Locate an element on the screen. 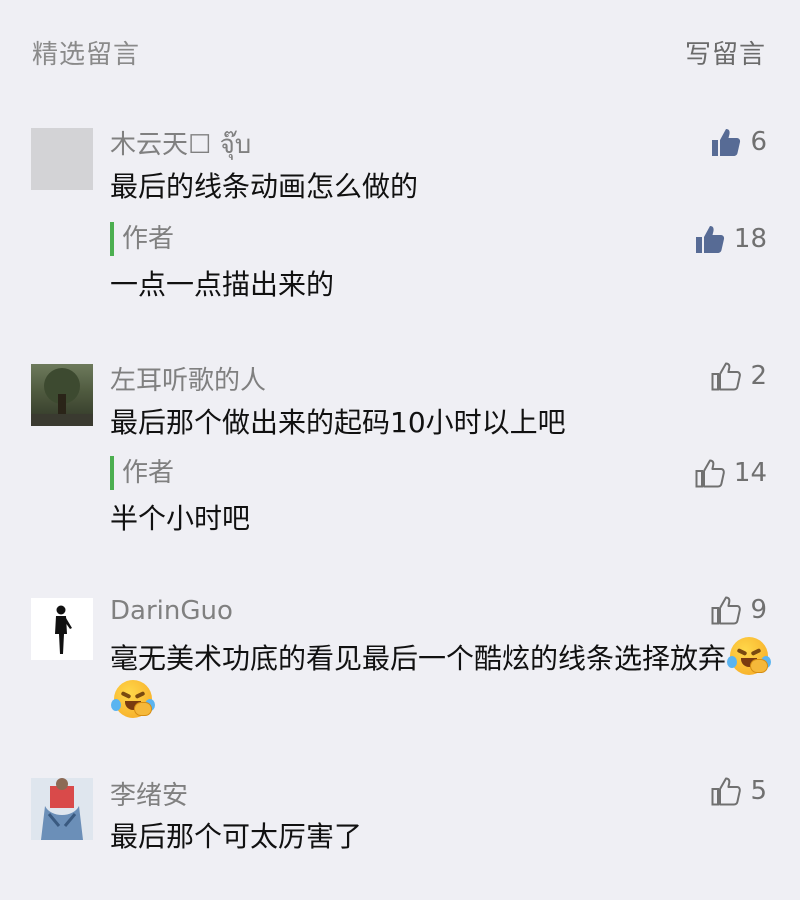  reply-like-count: 14 is located at coordinates (750, 473).